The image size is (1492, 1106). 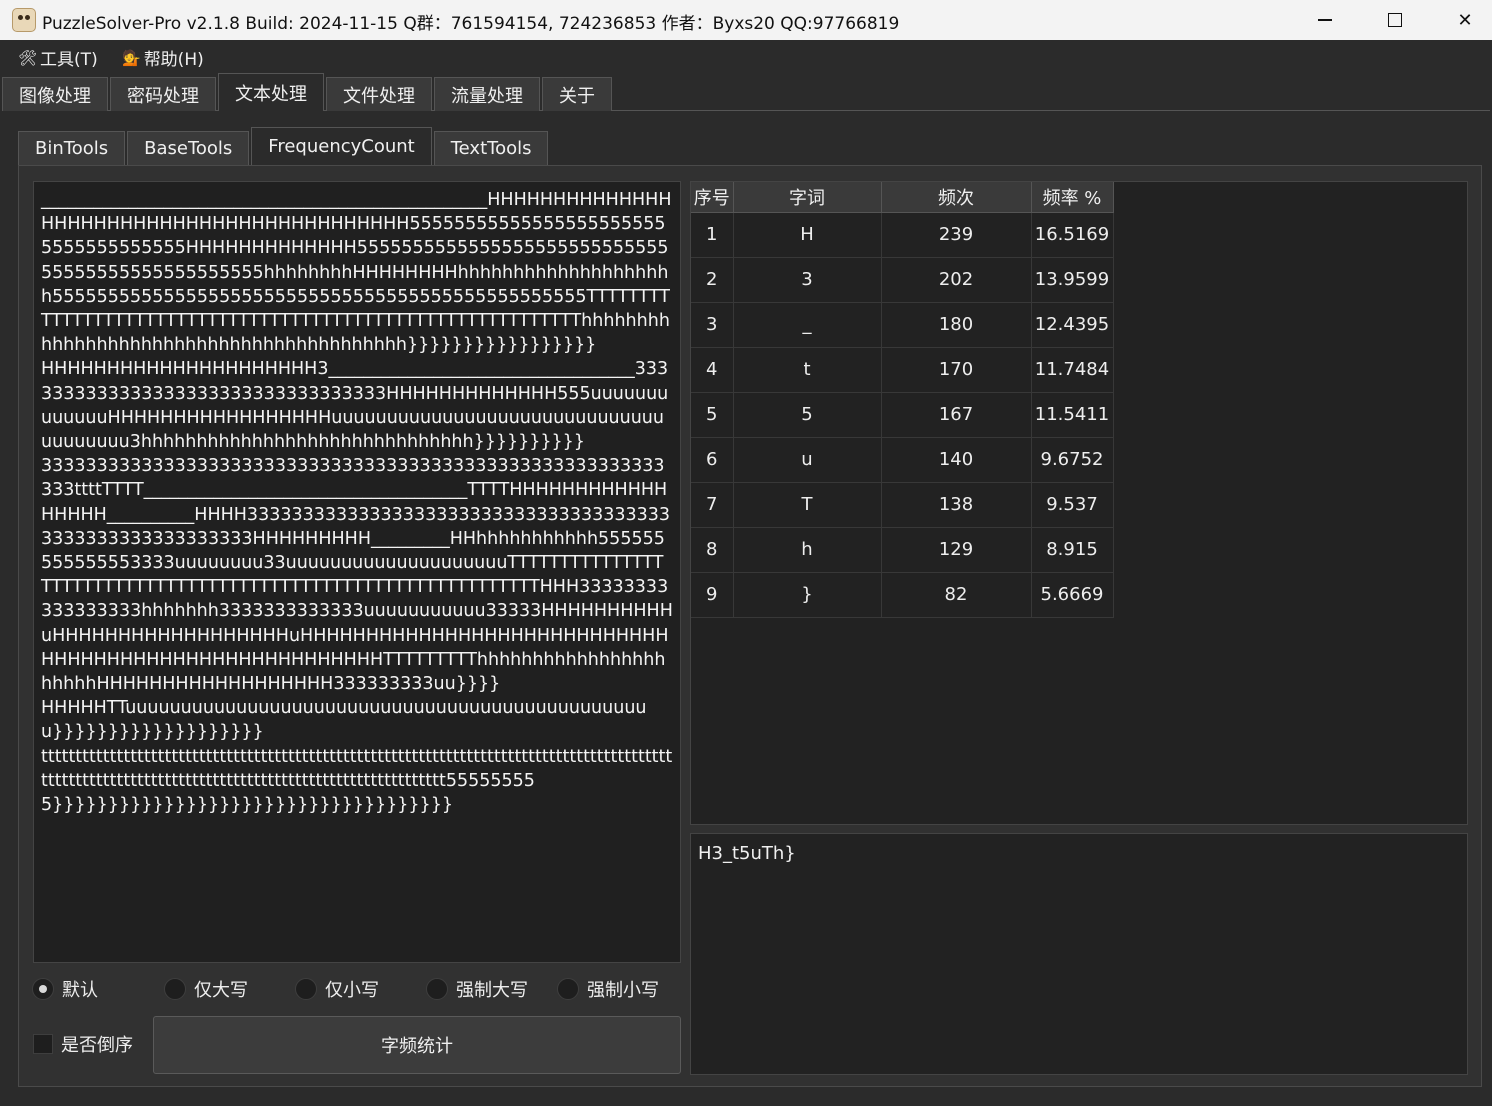 I want to click on tab-traffic: 流量处理, so click(x=487, y=94).